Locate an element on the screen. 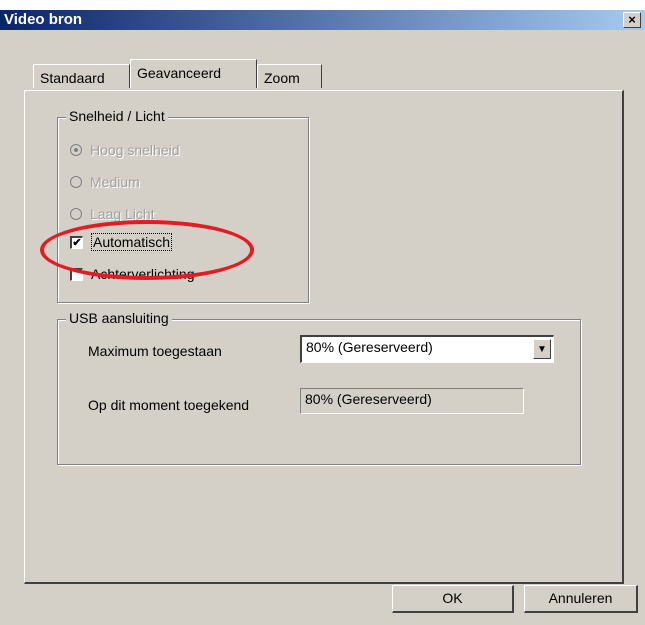 The height and width of the screenshot is (625, 645). radio-low-light: Laag Licht is located at coordinates (112, 214).